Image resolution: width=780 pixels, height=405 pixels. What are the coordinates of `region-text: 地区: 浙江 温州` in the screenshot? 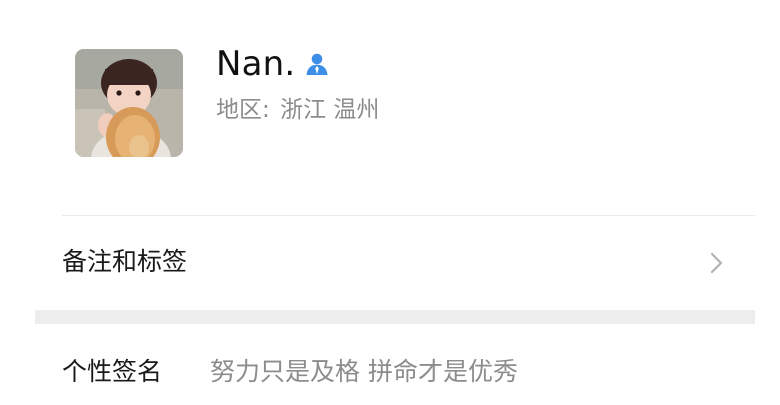 It's located at (297, 110).